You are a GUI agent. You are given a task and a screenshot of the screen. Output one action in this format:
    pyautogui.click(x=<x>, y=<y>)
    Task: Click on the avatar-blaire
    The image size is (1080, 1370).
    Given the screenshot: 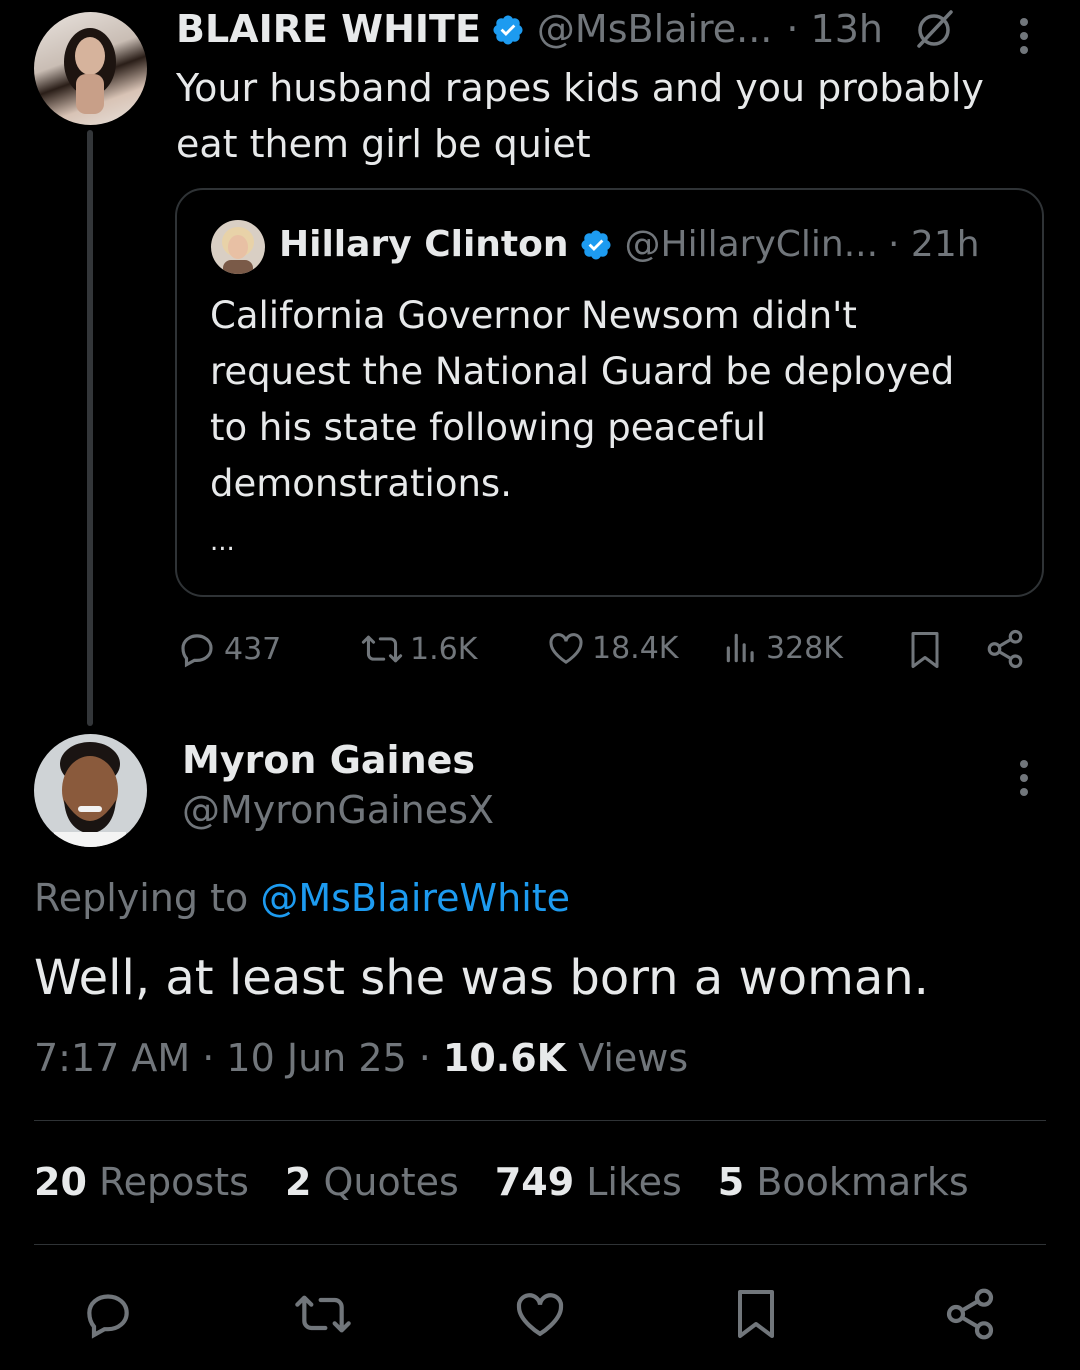 What is the action you would take?
    pyautogui.click(x=90, y=68)
    